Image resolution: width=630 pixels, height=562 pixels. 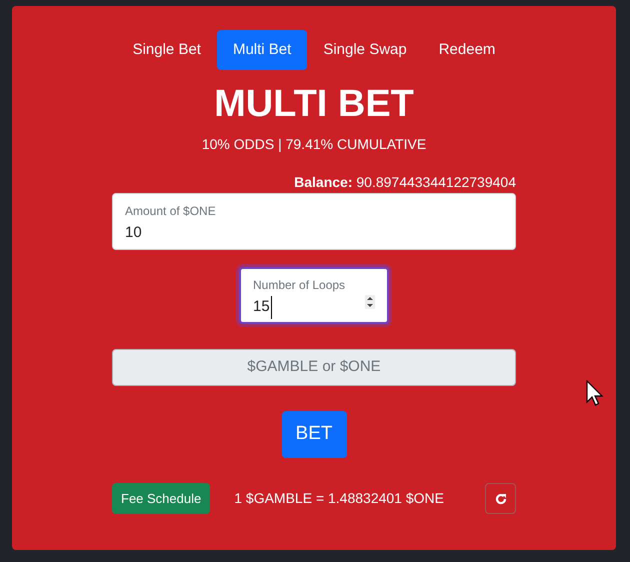 I want to click on field-label: Number of Loops, so click(x=299, y=285).